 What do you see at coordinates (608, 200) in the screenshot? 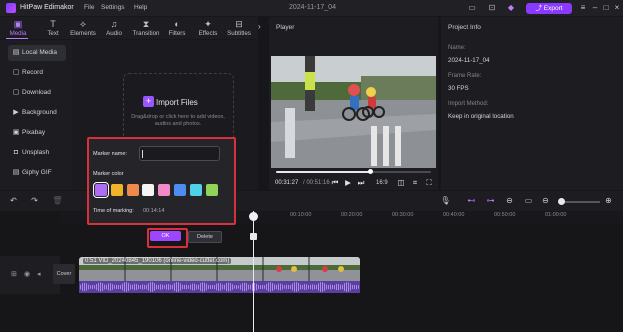
I see `zoom-in-icon: ⊕` at bounding box center [608, 200].